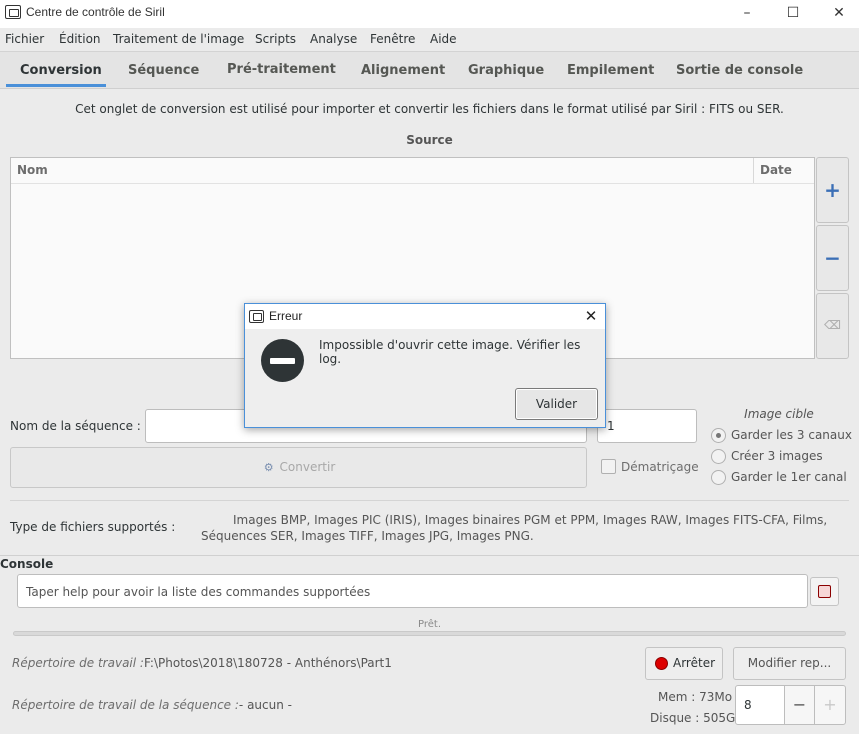 The image size is (859, 734). What do you see at coordinates (13, 12) in the screenshot?
I see `siril-app-icon` at bounding box center [13, 12].